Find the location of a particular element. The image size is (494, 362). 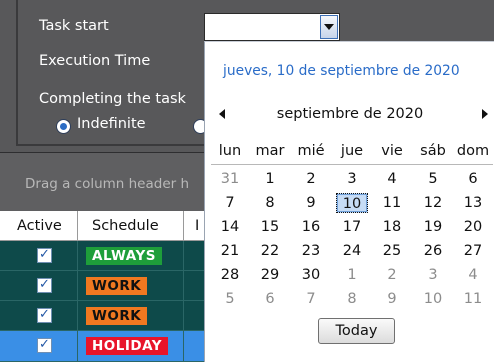

indefinite-radio is located at coordinates (63, 126).